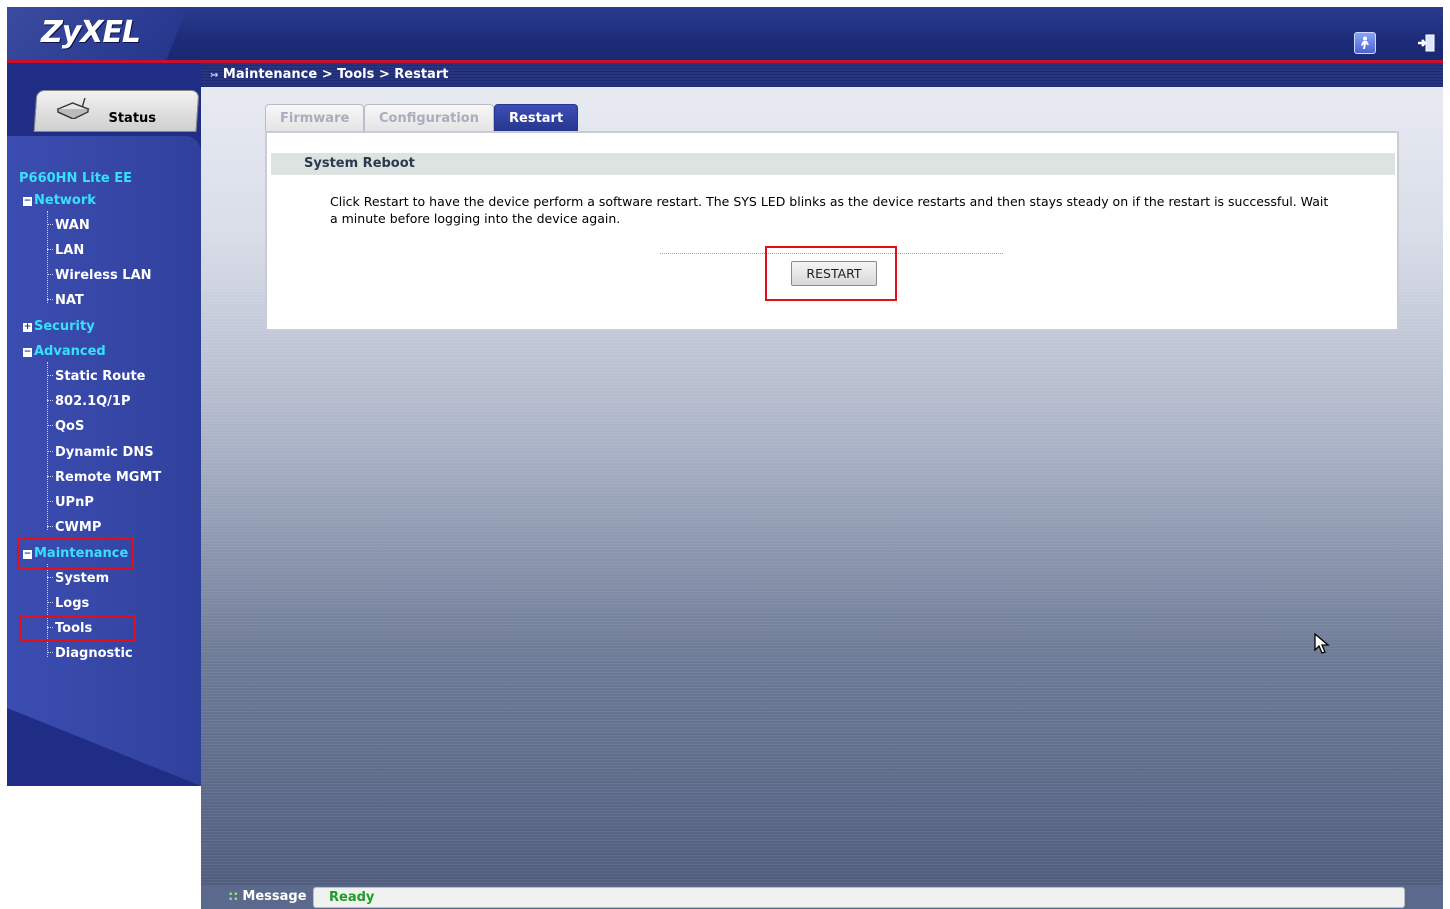 The height and width of the screenshot is (909, 1450). Describe the element at coordinates (833, 164) in the screenshot. I see `section-title: System Reboot` at that location.